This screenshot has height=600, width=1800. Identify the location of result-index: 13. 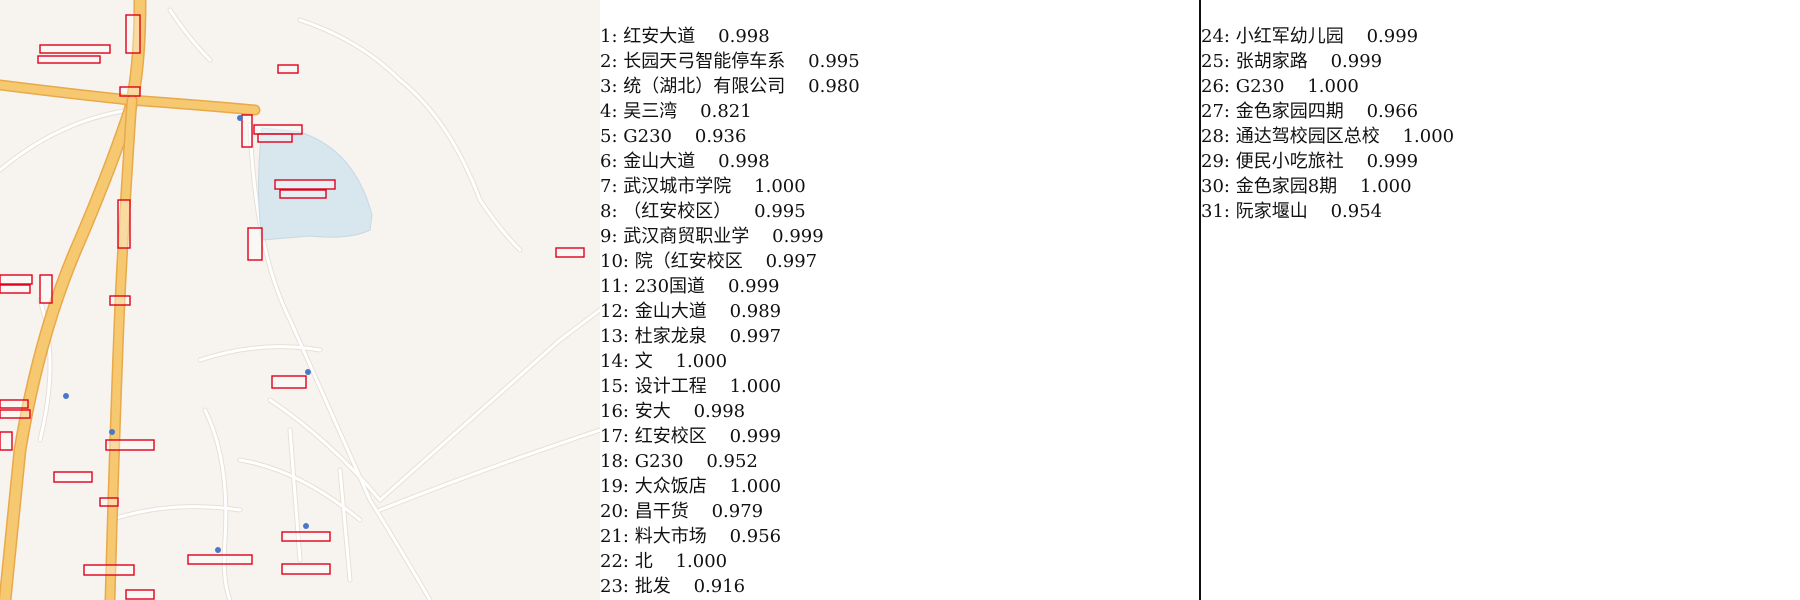
(611, 336).